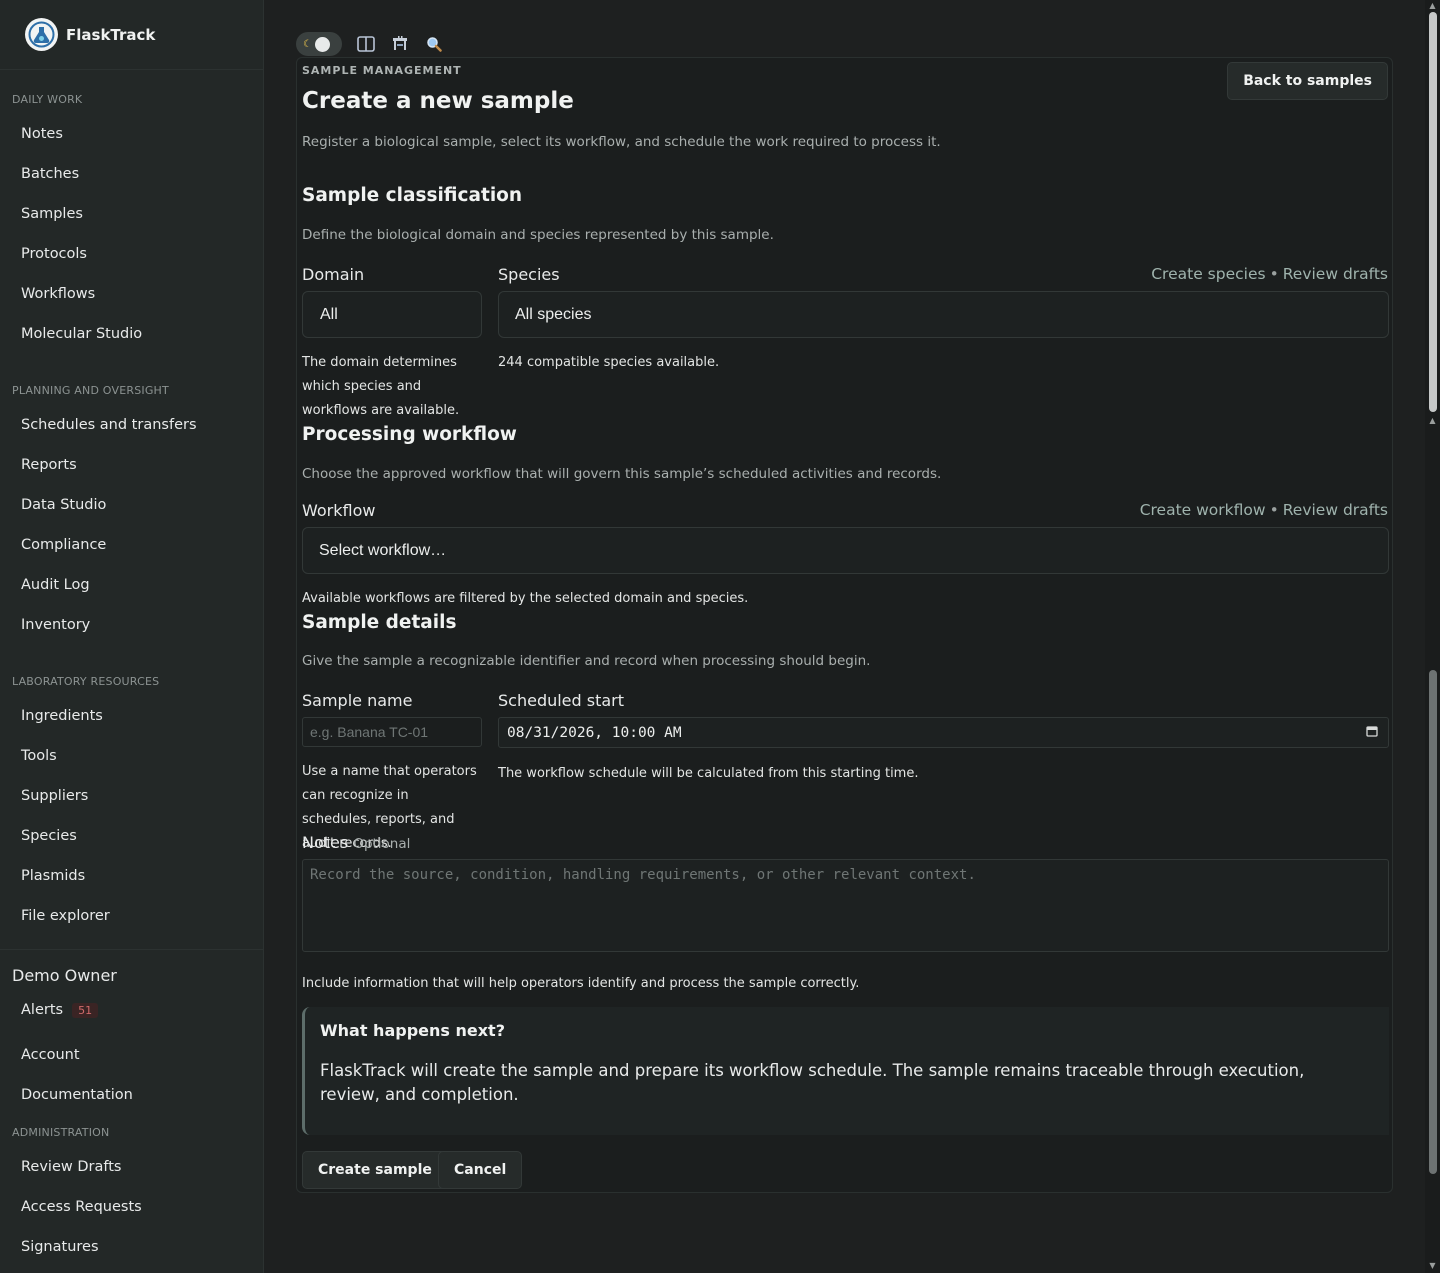  I want to click on callout-title: What happens next?, so click(412, 1030).